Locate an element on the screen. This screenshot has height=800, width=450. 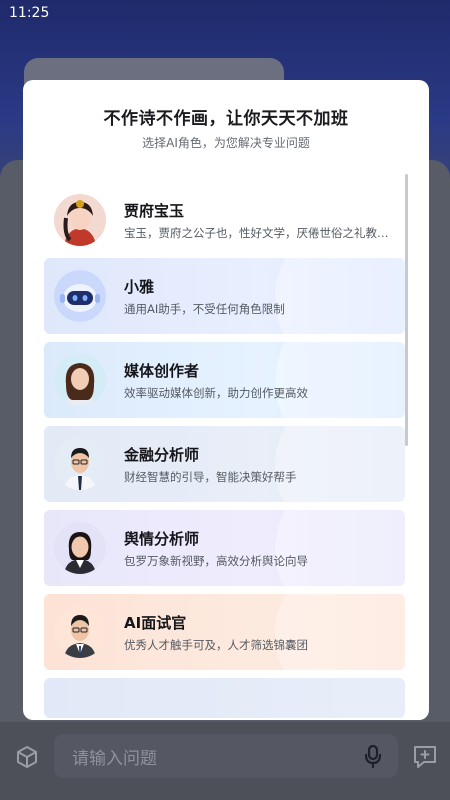
role-card-xiaoya: 小雅 通用AI助手，不受任何角色限制 is located at coordinates (224, 296).